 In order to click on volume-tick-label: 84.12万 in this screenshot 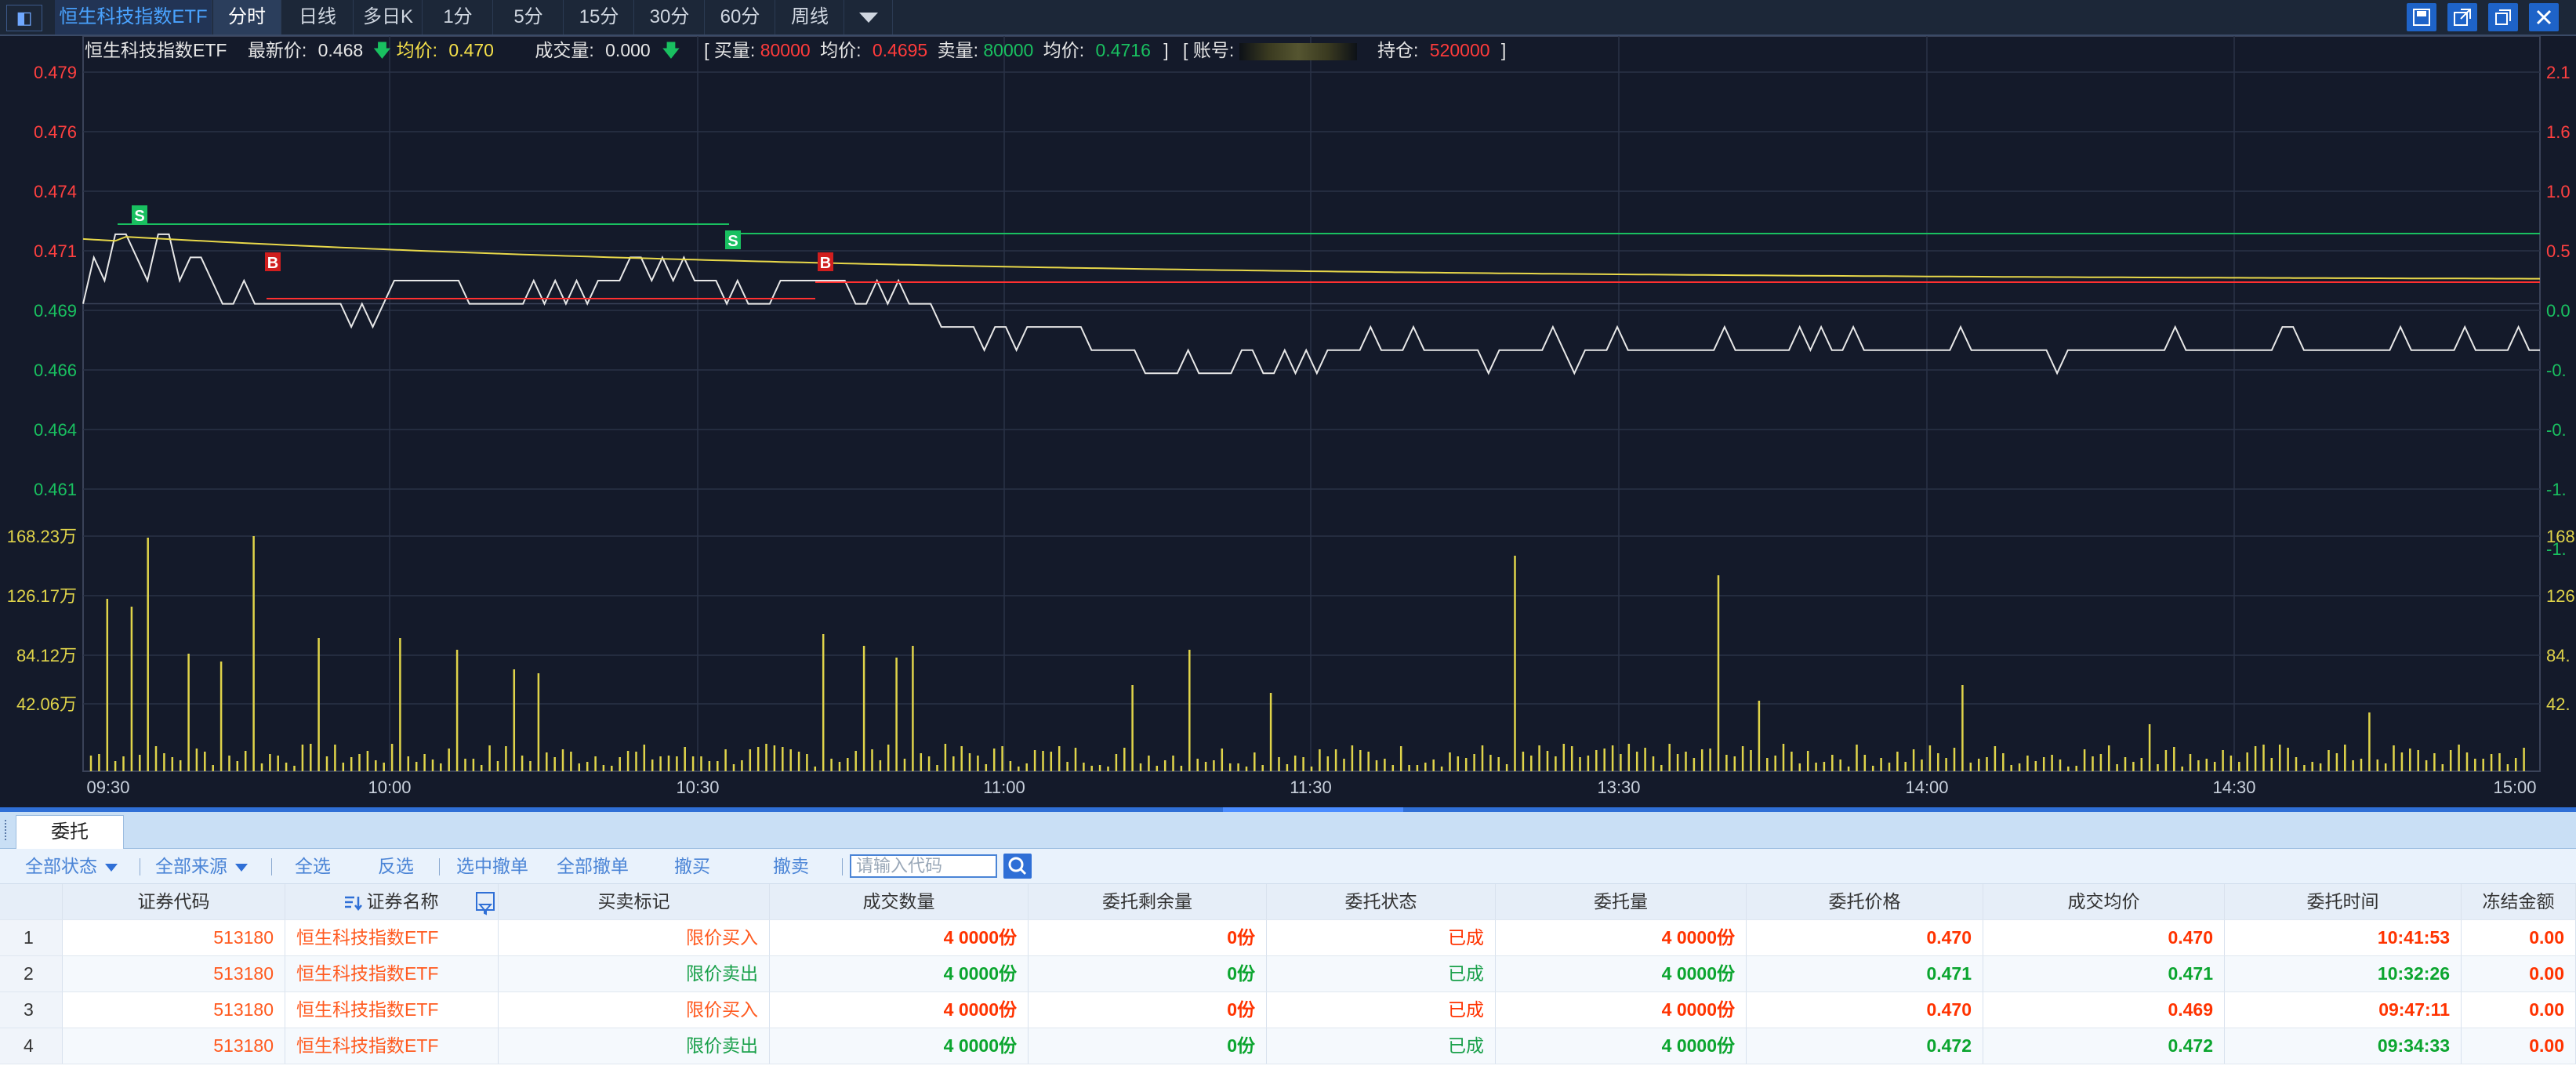, I will do `click(47, 655)`.